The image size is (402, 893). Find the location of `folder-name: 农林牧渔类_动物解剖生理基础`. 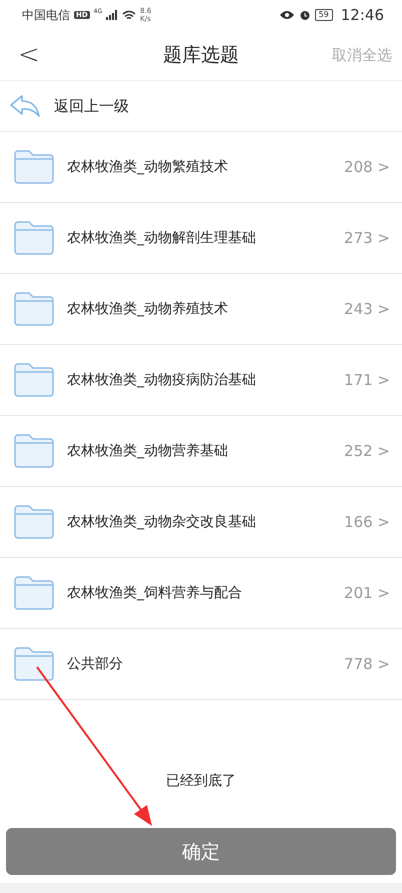

folder-name: 农林牧渔类_动物解剖生理基础 is located at coordinates (205, 238).